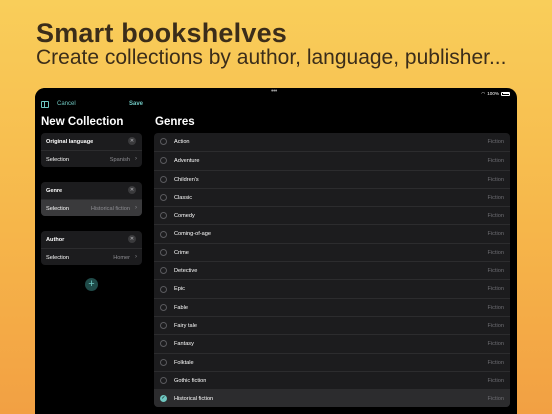 Image resolution: width=552 pixels, height=414 pixels. I want to click on filter-card-header: Original language ✕, so click(91, 141).